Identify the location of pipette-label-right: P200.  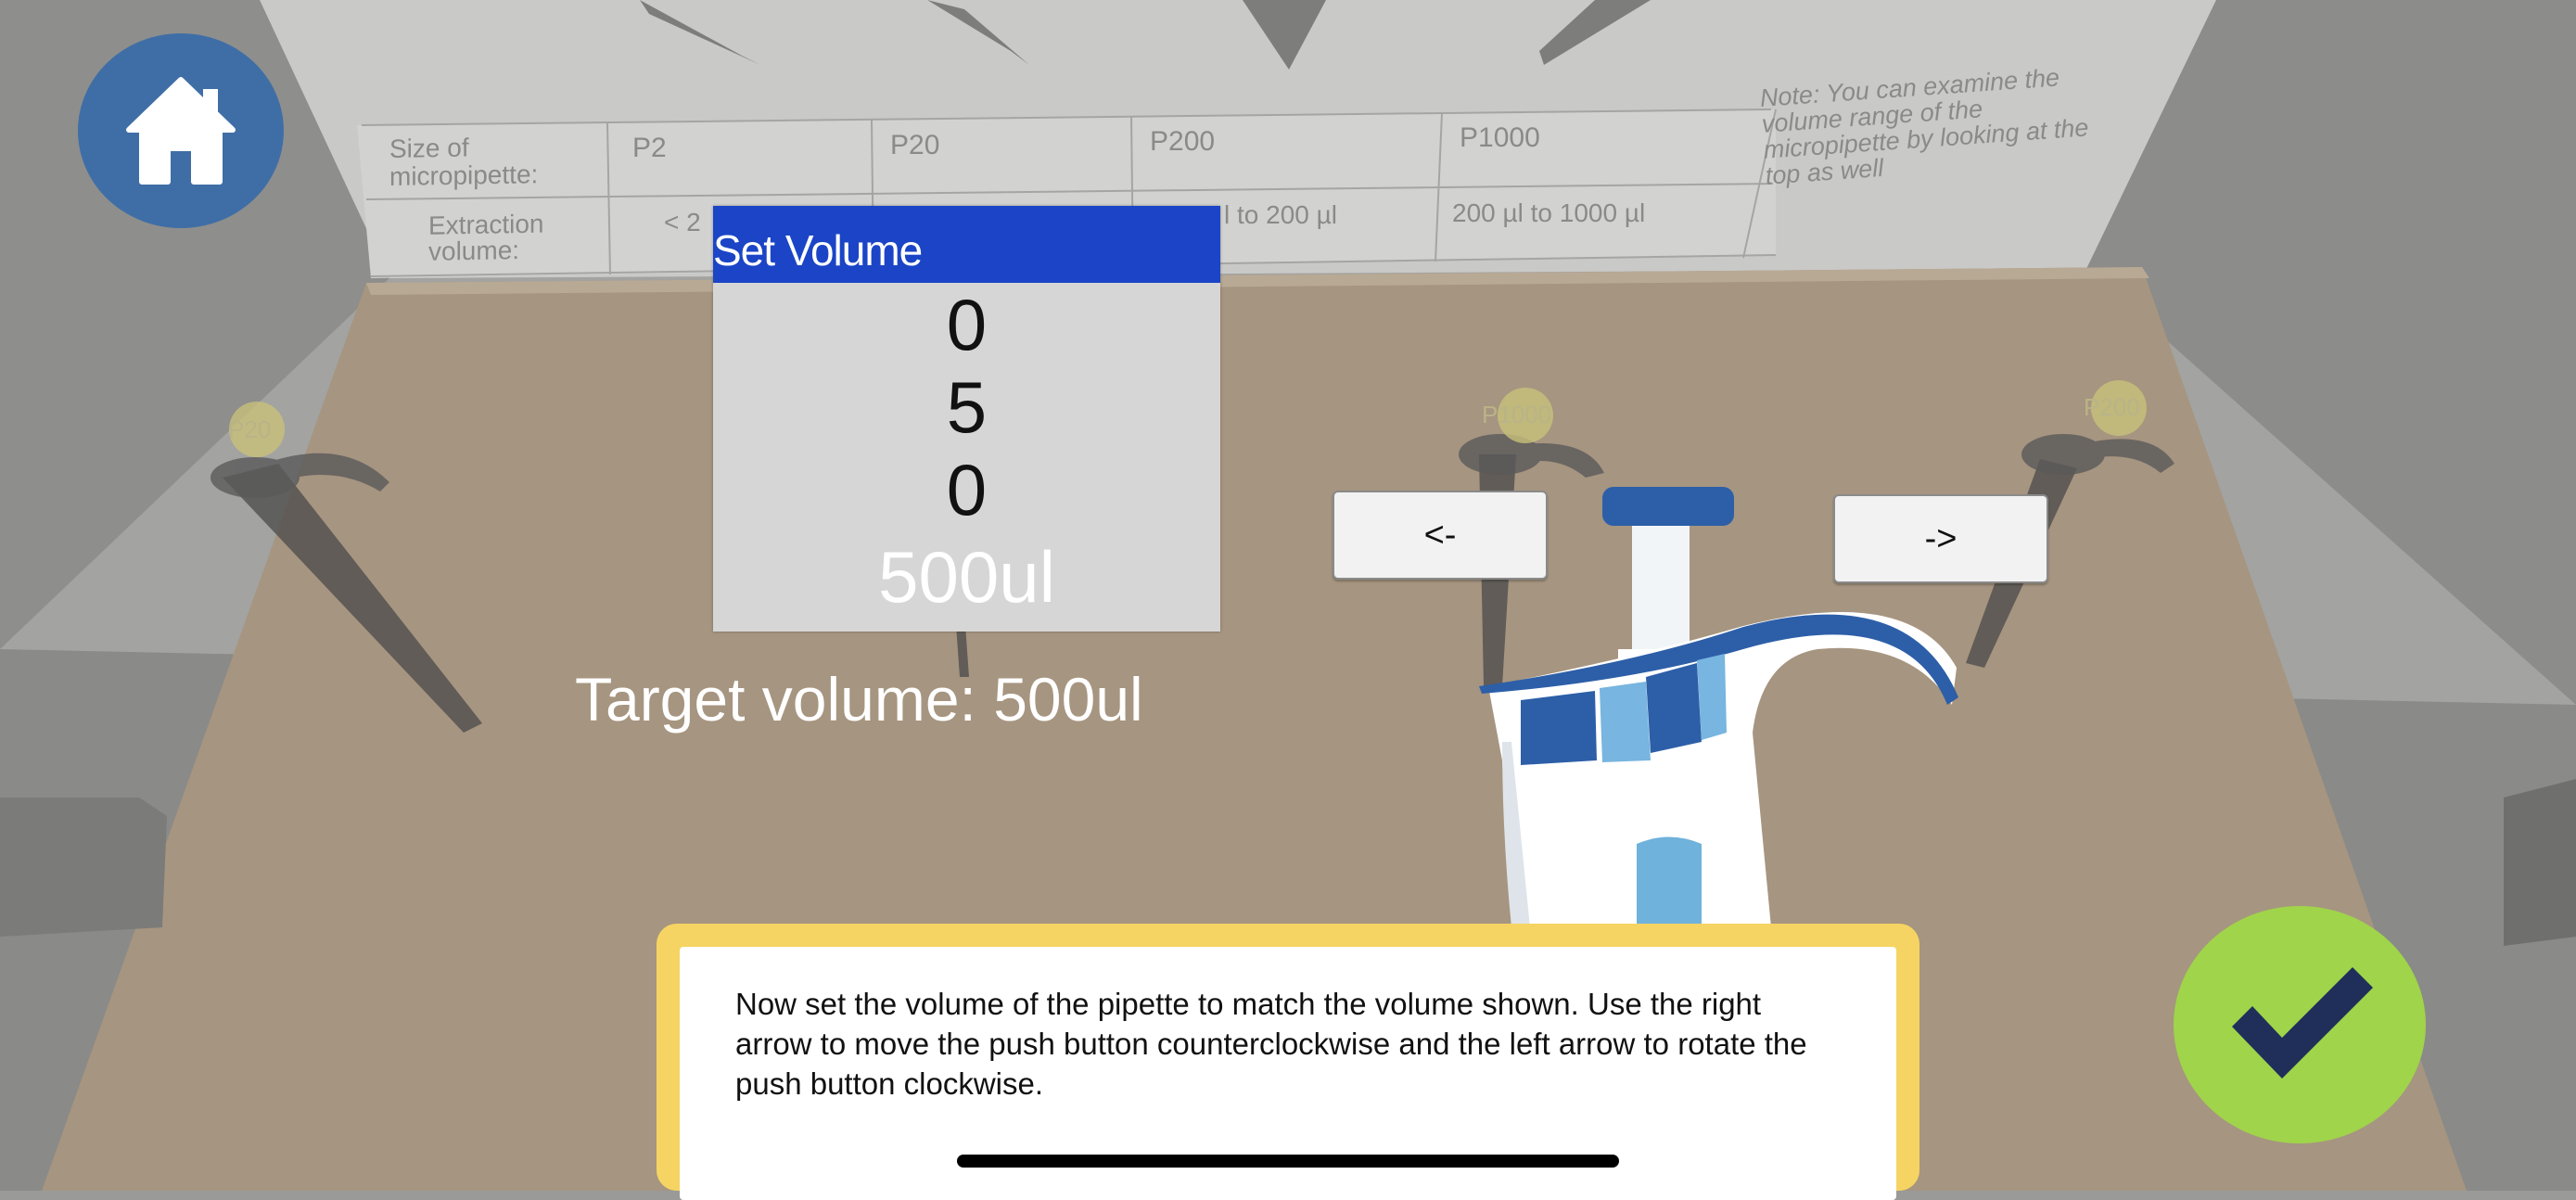
(2112, 407).